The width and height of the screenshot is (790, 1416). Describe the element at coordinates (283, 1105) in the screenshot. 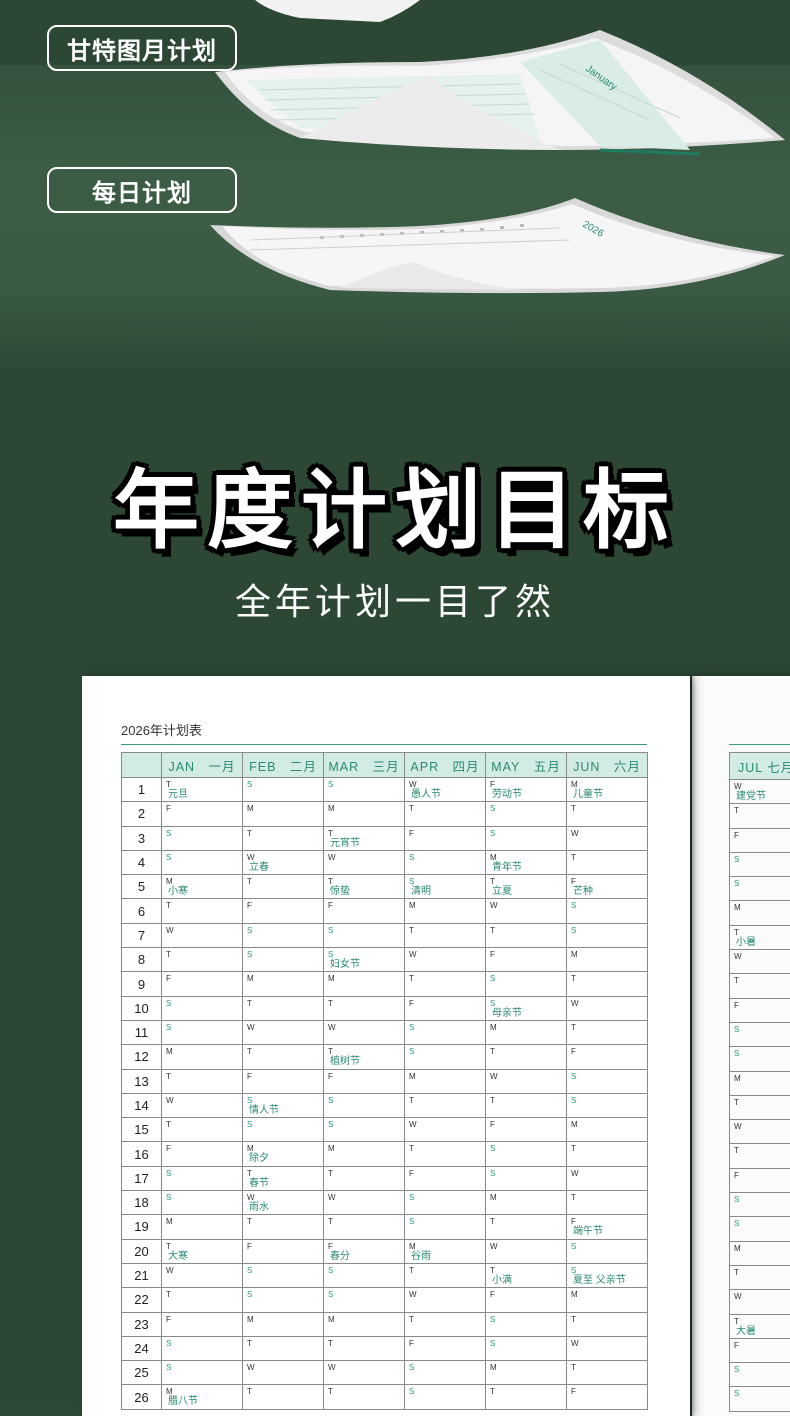

I see `day-cell: S情人节` at that location.